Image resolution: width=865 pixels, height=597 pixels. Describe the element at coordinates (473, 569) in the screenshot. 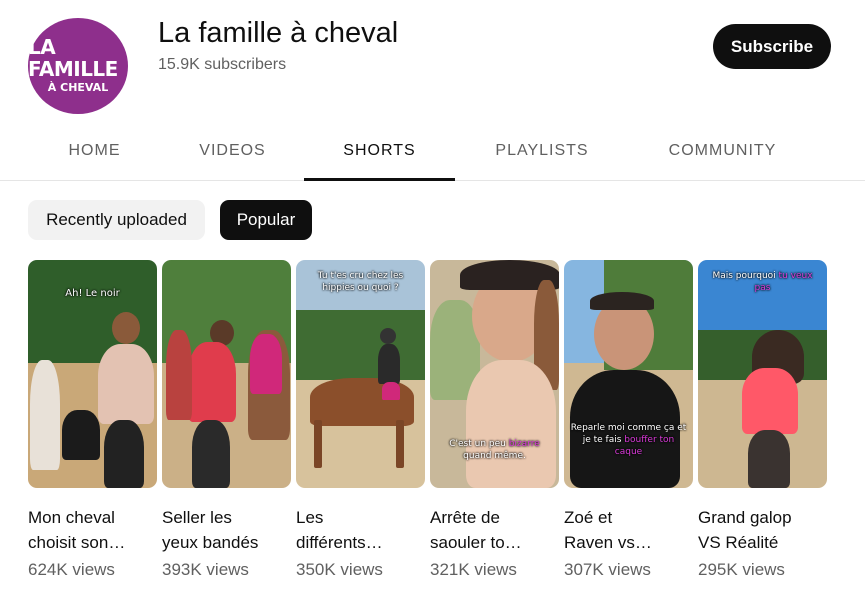

I see `short-views: 321K views` at that location.